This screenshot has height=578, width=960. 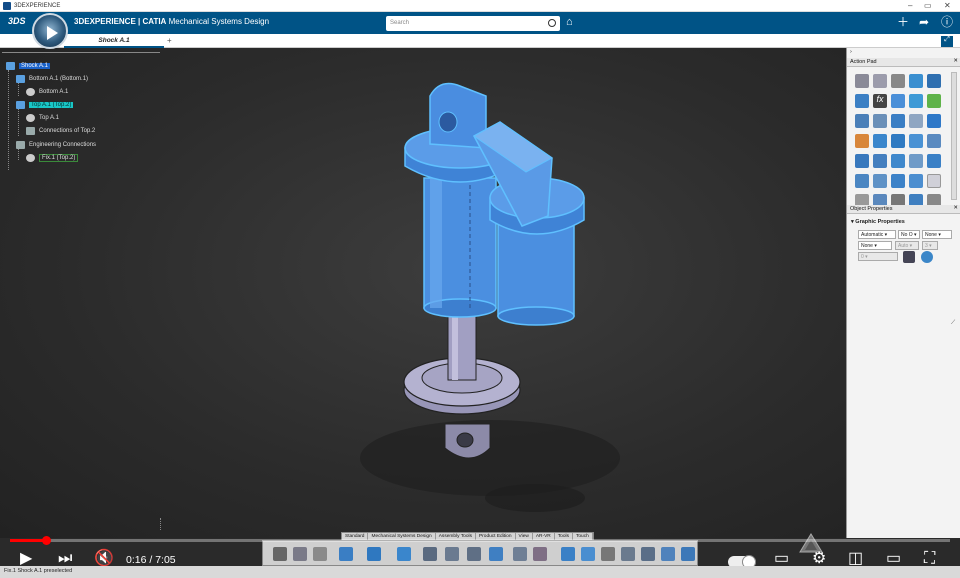 I want to click on tree-node-bottom-ref: Bottom A.1, so click(x=47, y=91).